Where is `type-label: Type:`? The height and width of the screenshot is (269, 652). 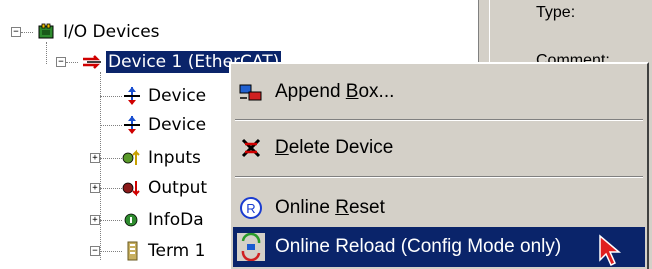 type-label: Type: is located at coordinates (556, 12).